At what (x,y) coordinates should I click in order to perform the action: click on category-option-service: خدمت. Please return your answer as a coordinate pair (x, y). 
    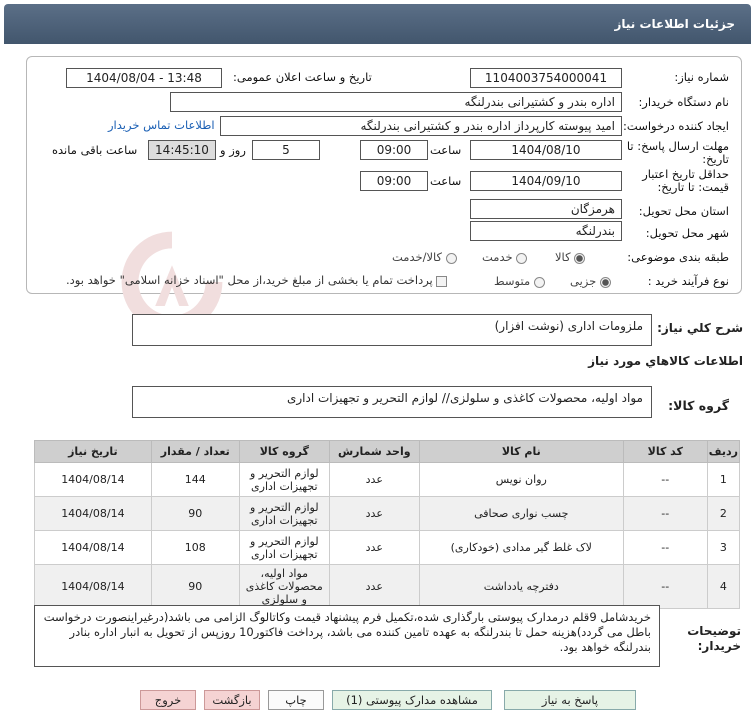
    Looking at the image, I should click on (505, 257).